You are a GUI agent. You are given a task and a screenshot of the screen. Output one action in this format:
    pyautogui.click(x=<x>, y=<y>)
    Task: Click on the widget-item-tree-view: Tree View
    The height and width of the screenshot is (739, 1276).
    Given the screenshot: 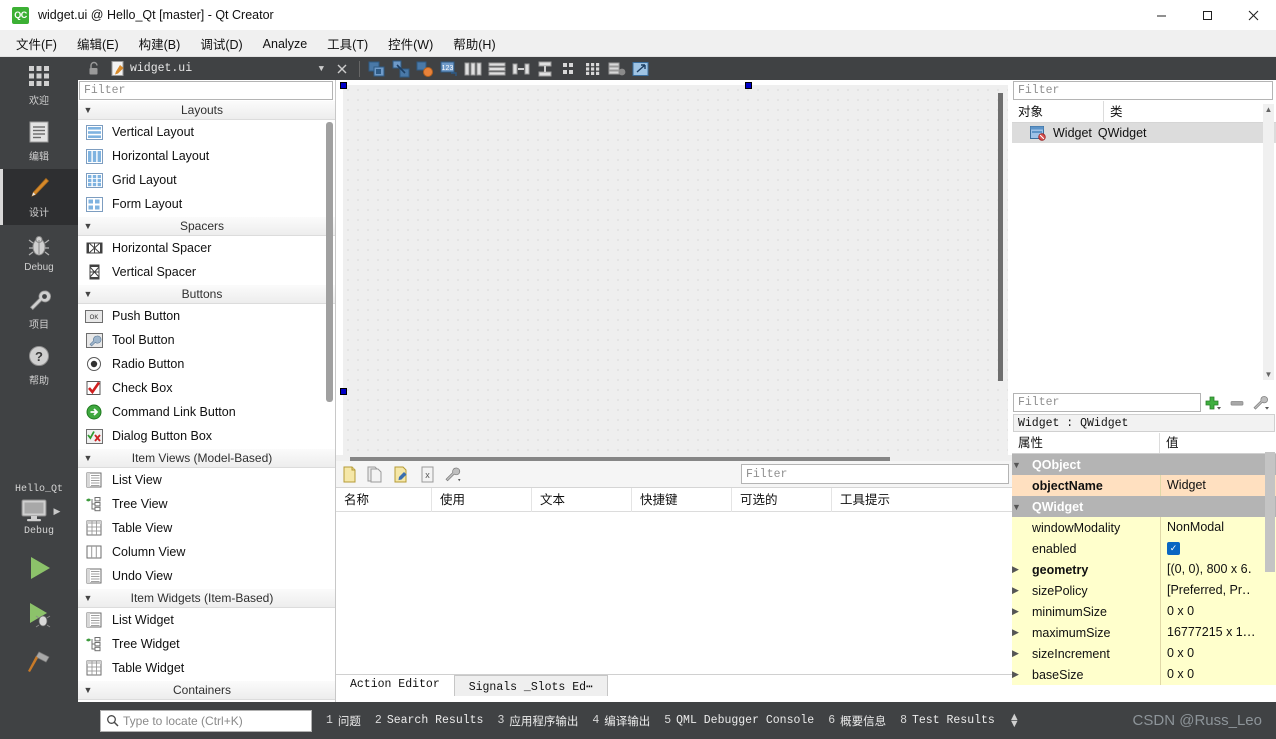 What is the action you would take?
    pyautogui.click(x=206, y=504)
    